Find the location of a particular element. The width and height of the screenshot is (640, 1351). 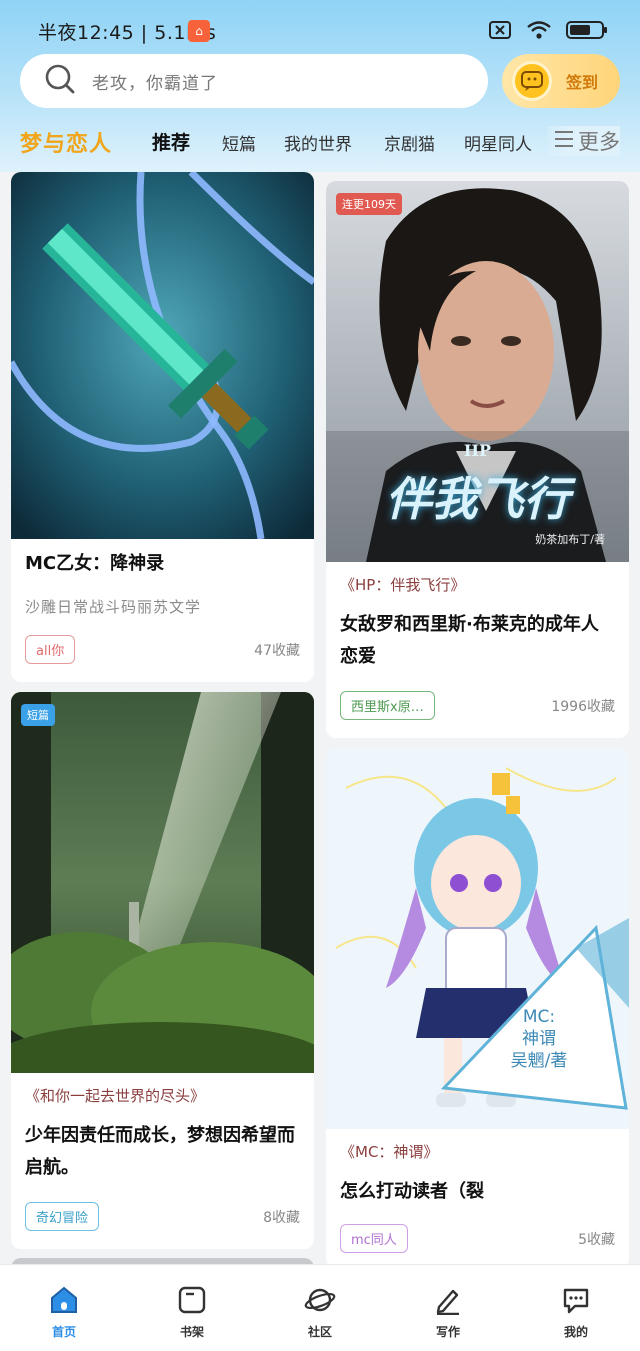

search-placeholder: 老攻，你霸道了 is located at coordinates (155, 83).